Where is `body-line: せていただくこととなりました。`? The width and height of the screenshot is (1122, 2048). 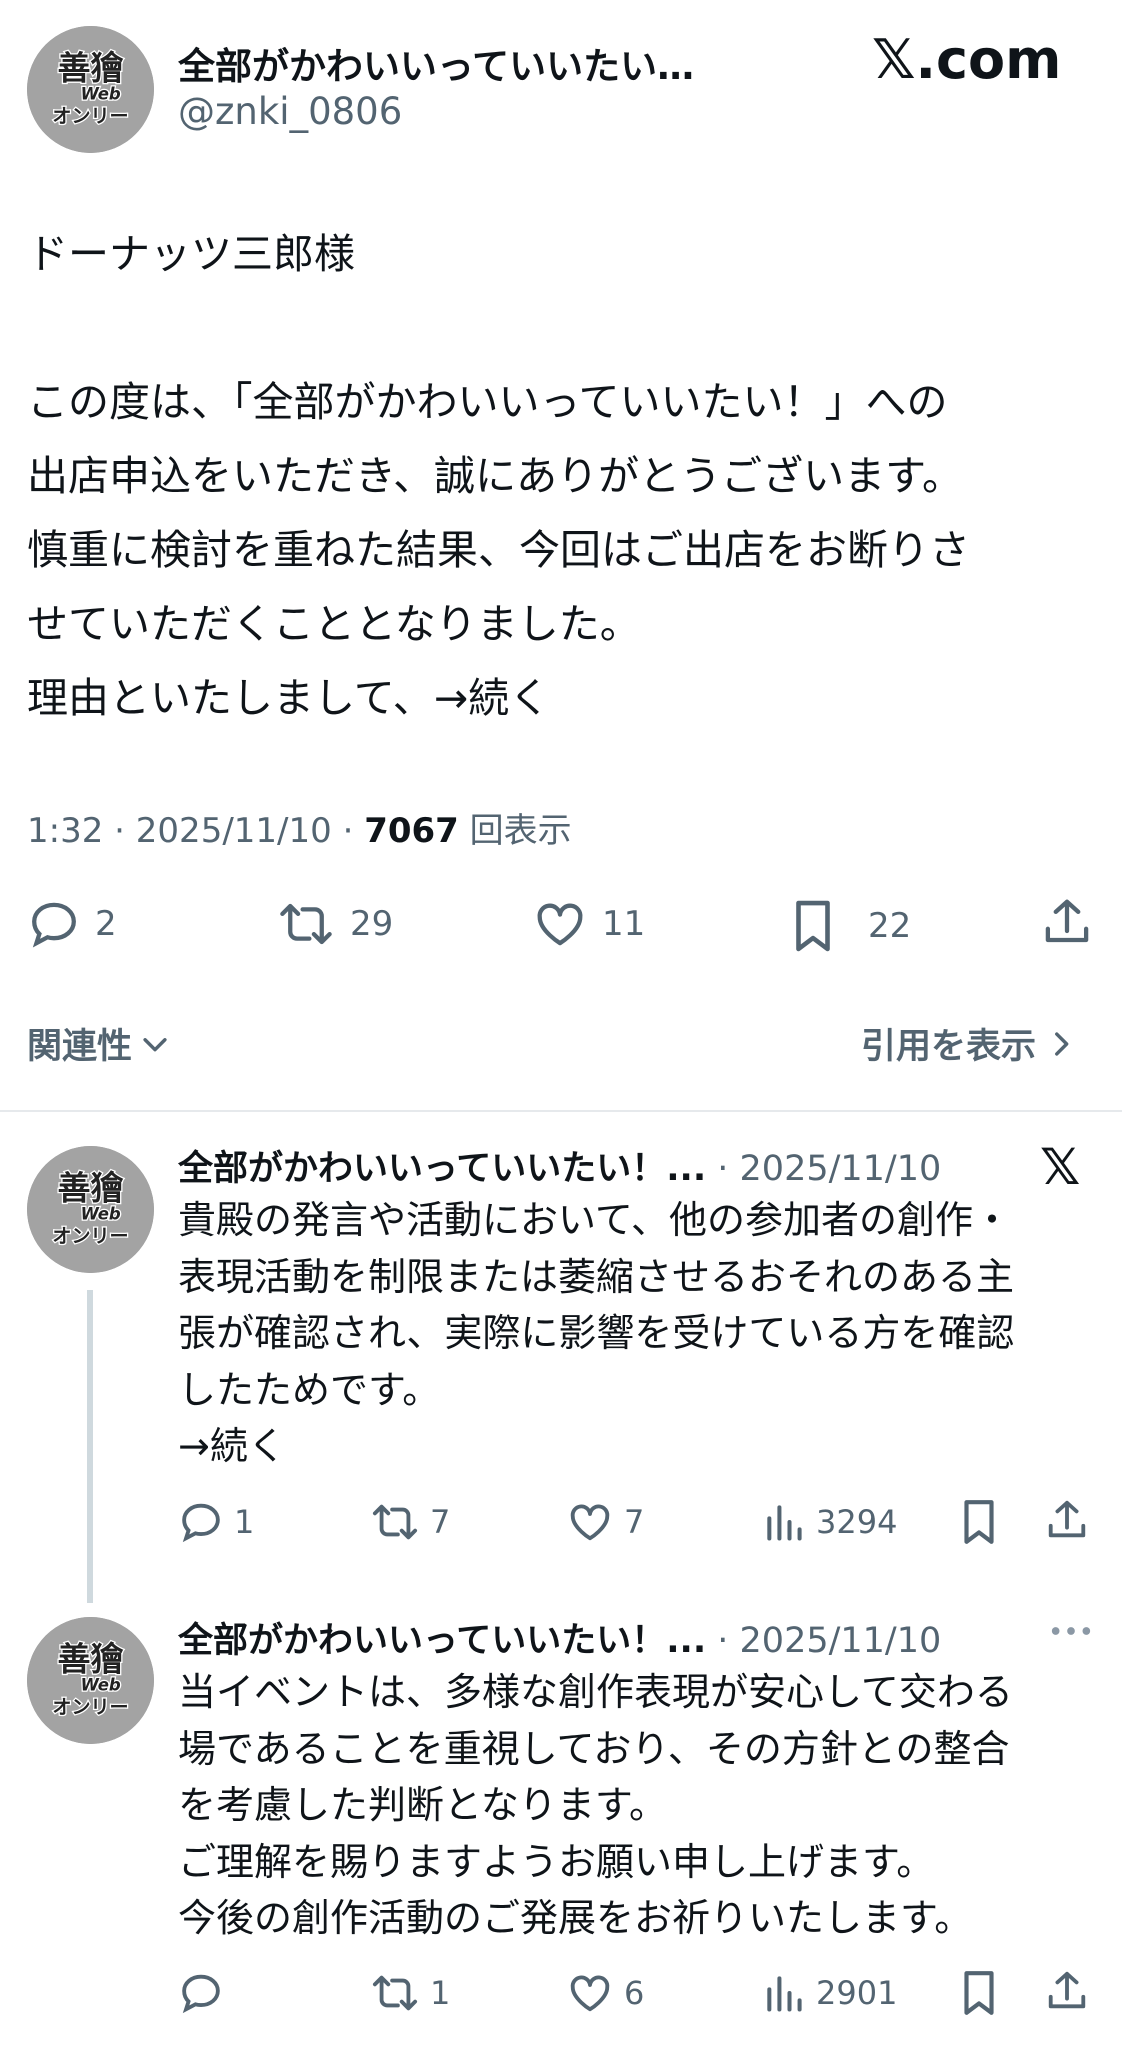
body-line: せていただくこととなりました。 is located at coordinates (334, 624).